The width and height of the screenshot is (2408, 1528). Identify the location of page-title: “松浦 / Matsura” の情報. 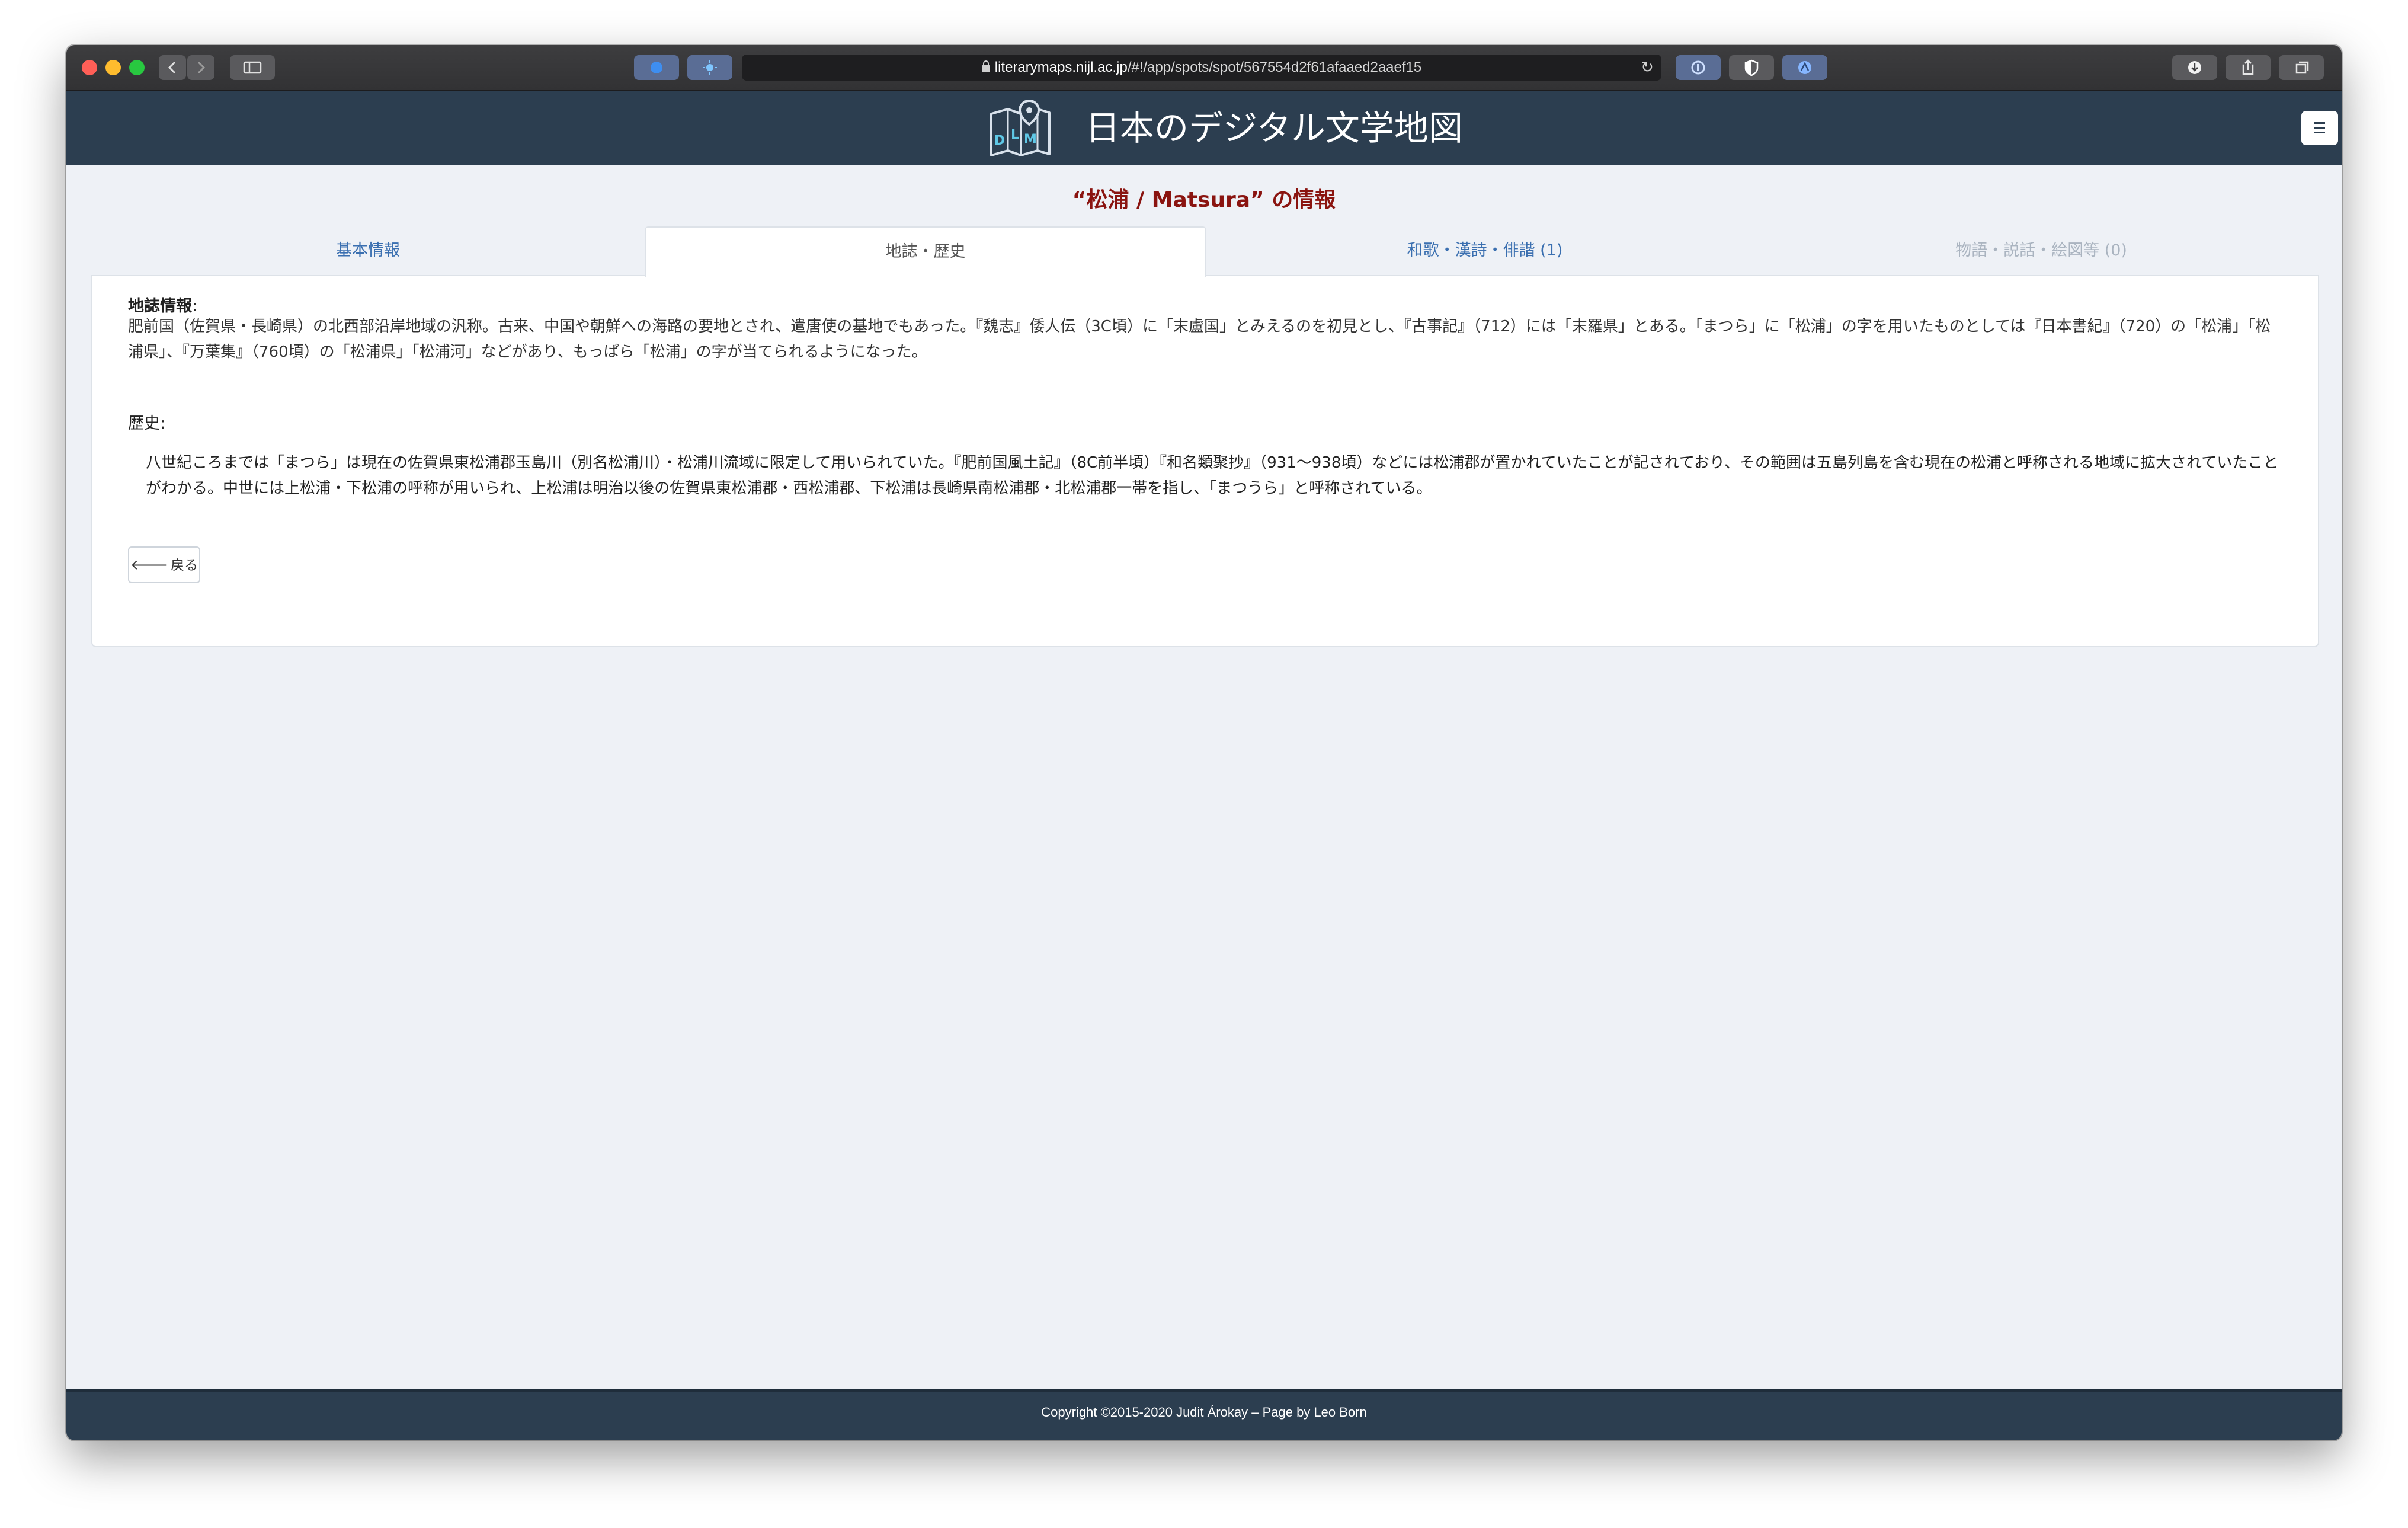
(1204, 200).